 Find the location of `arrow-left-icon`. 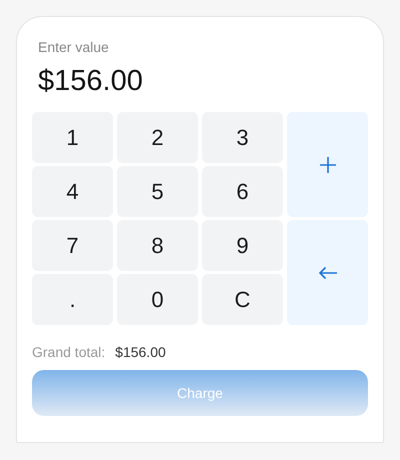

arrow-left-icon is located at coordinates (328, 273).